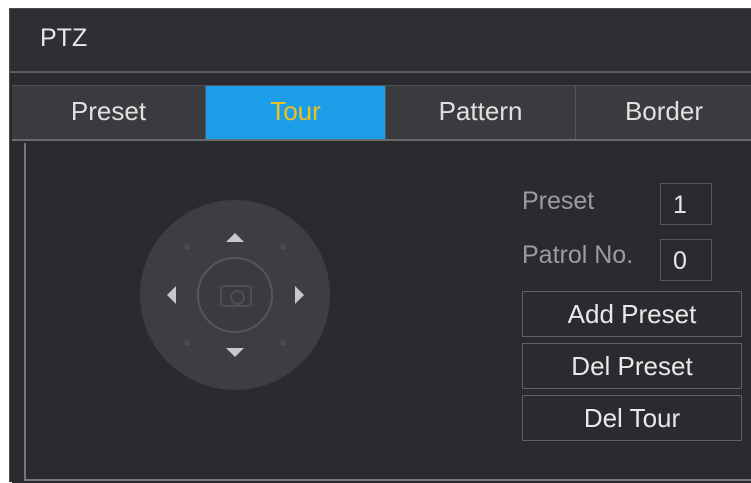 The width and height of the screenshot is (751, 483). What do you see at coordinates (380, 41) in the screenshot?
I see `title-bar: PTZ` at bounding box center [380, 41].